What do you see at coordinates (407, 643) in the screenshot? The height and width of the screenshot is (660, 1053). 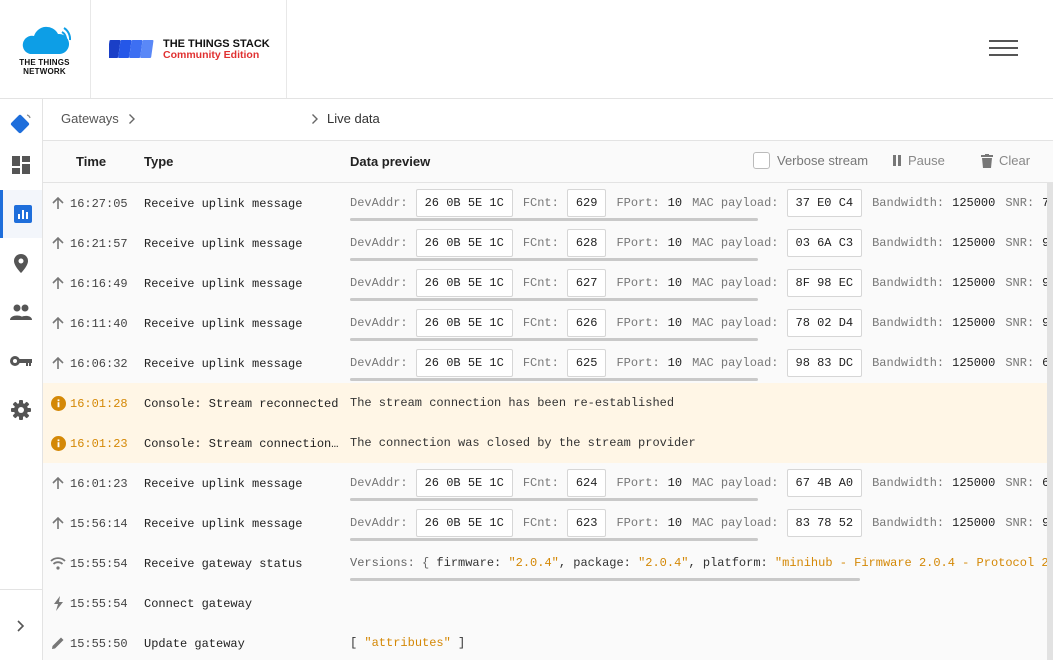 I see `update-attributes-preview: [ "attributes" ]` at bounding box center [407, 643].